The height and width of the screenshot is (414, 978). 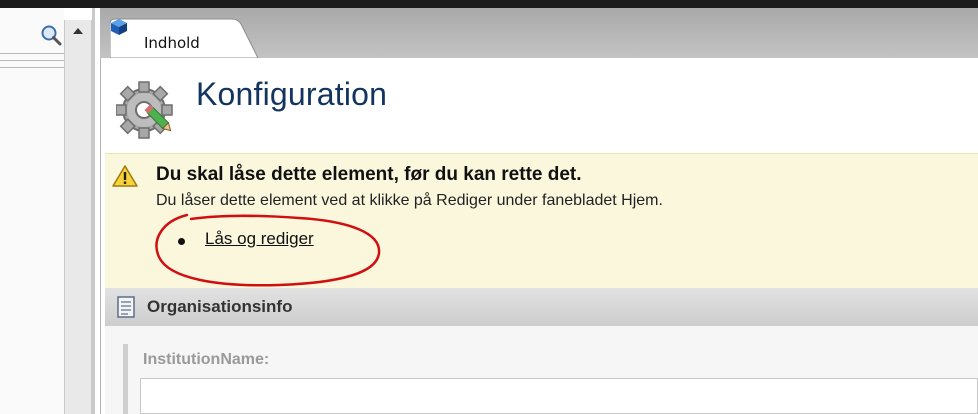 What do you see at coordinates (93, 211) in the screenshot?
I see `panel-splitter` at bounding box center [93, 211].